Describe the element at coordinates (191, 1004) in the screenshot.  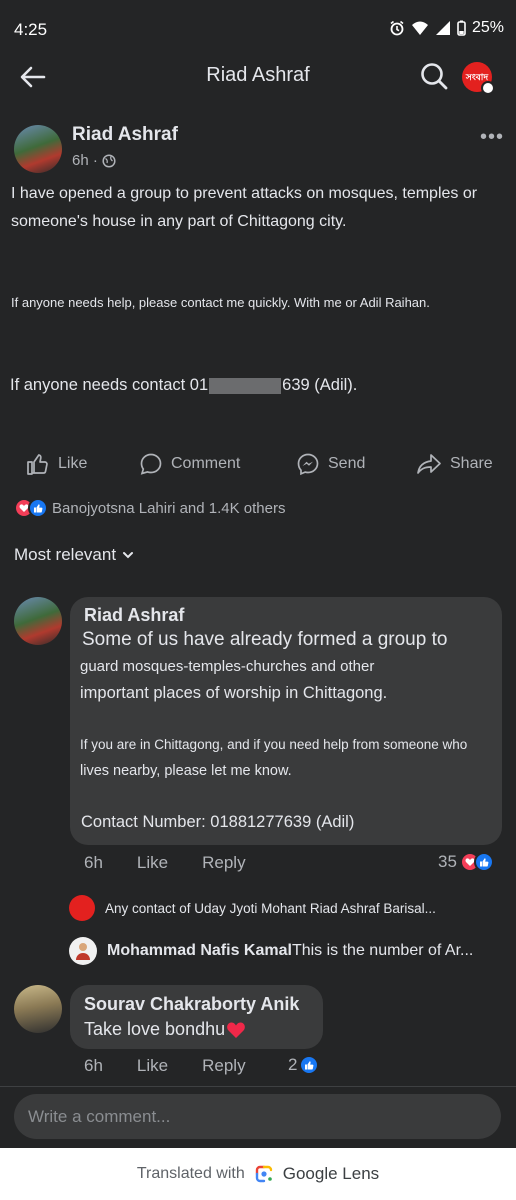
I see `commenter-name: Sourav Chakraborty Anik` at that location.